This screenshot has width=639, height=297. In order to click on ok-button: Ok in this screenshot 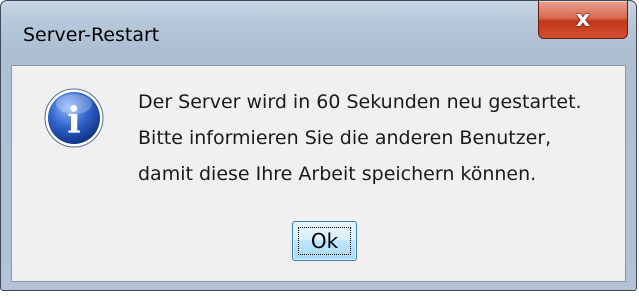, I will do `click(324, 241)`.